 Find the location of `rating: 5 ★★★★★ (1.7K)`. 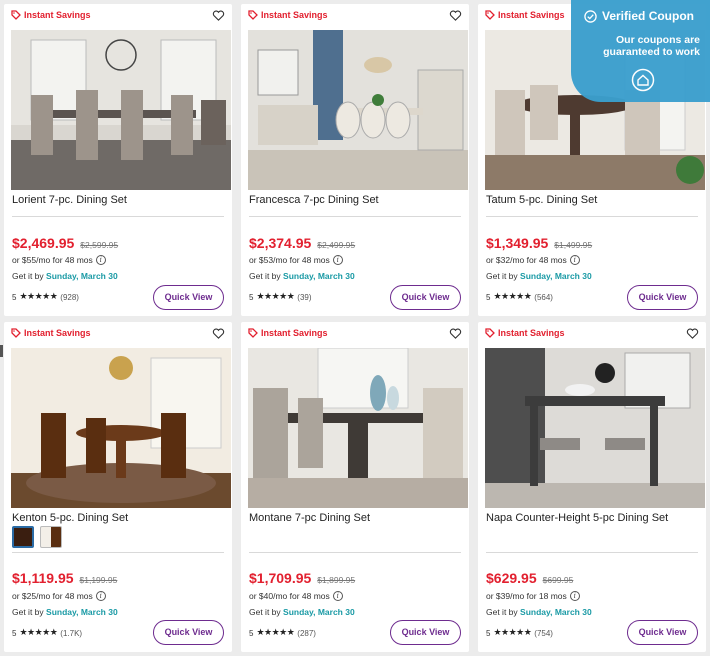

rating: 5 ★★★★★ (1.7K) is located at coordinates (47, 633).